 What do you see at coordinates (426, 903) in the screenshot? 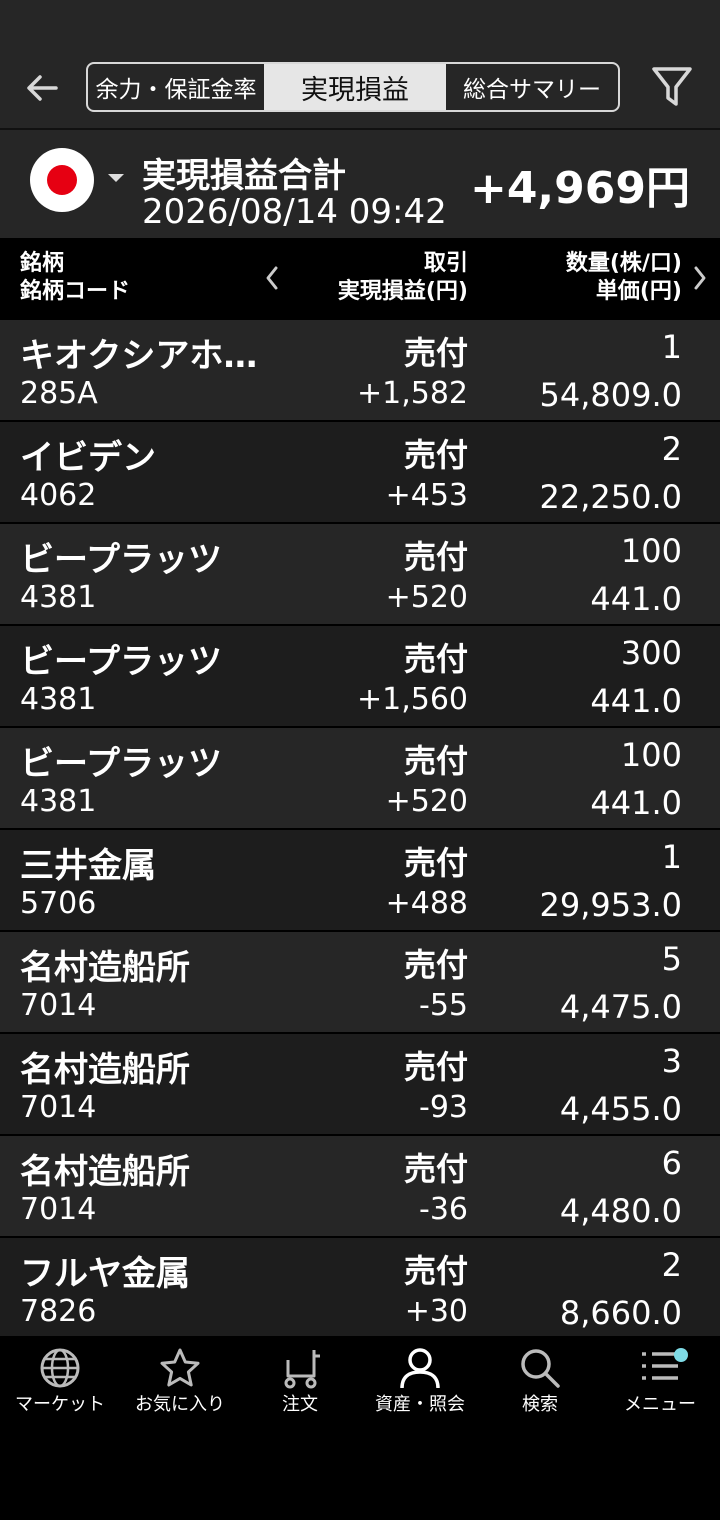
I see `realized-pnl: +488` at bounding box center [426, 903].